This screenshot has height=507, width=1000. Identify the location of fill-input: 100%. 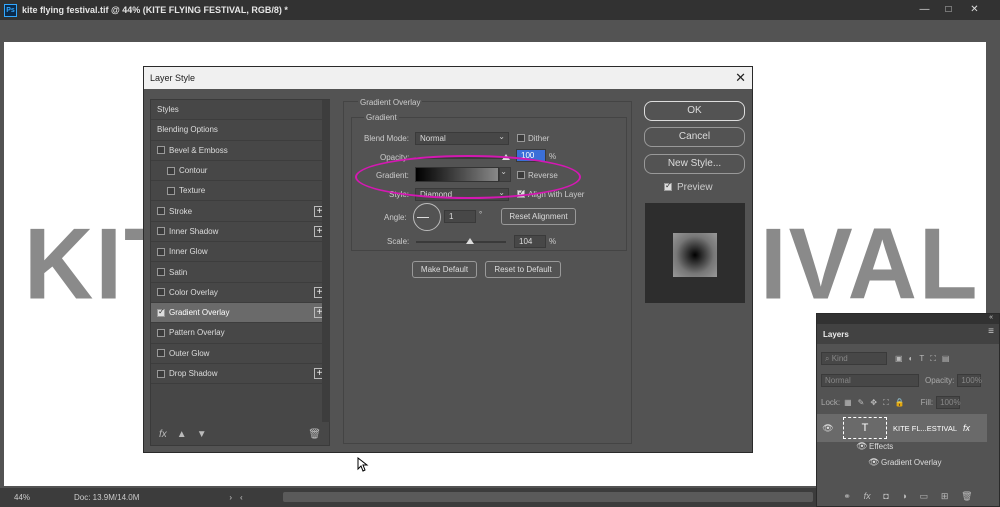
(948, 402).